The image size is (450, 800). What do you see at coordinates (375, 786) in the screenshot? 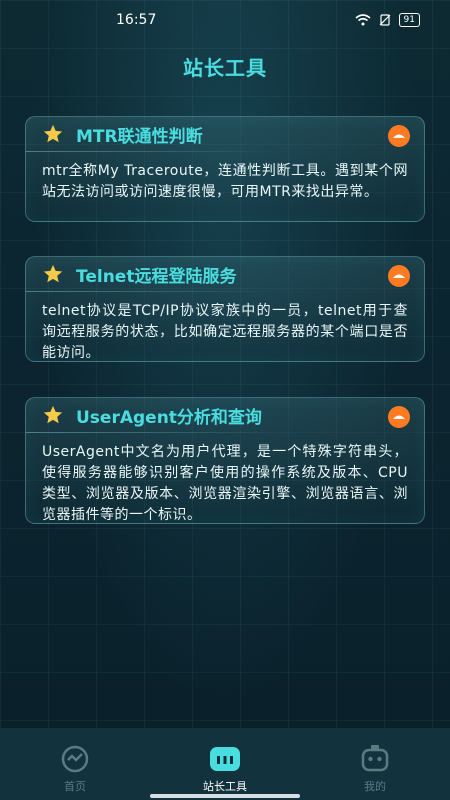
I see `tab-label: 我的` at bounding box center [375, 786].